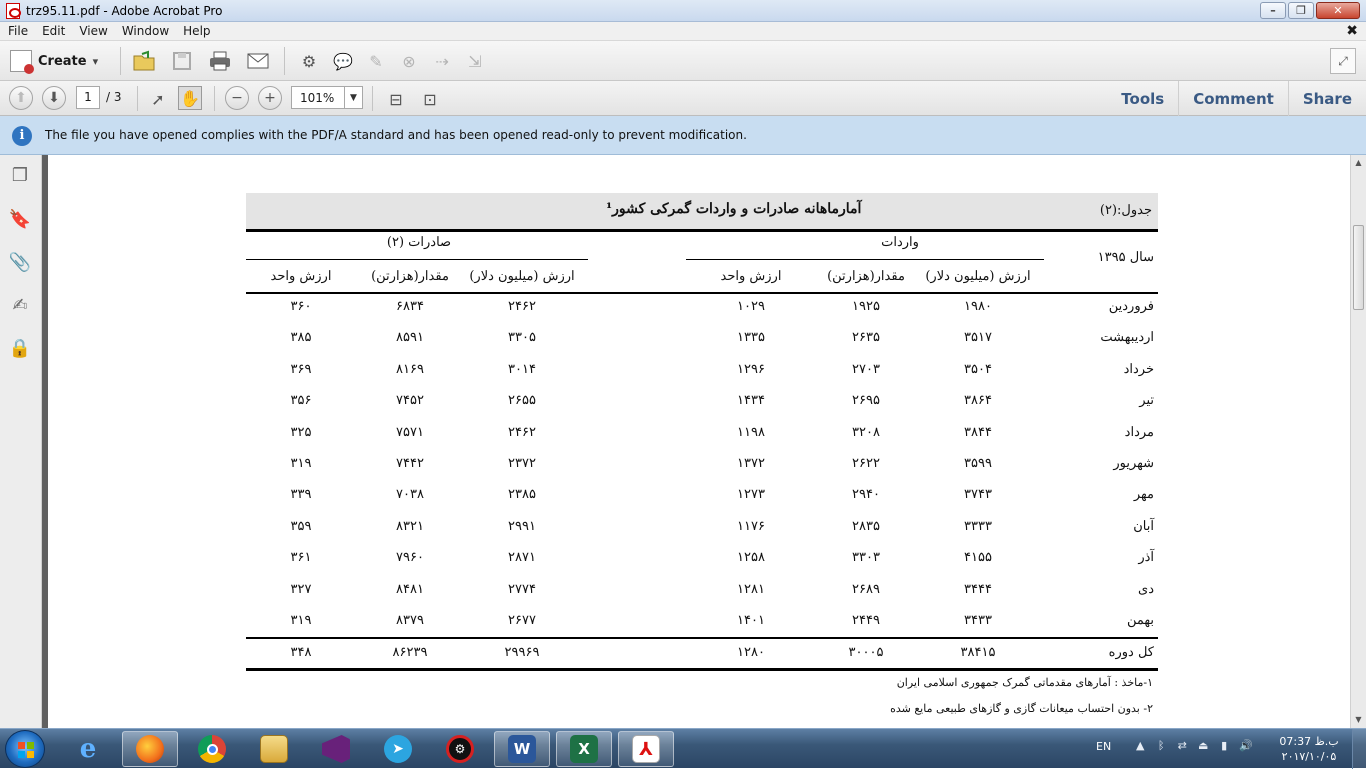 This screenshot has width=1366, height=769. What do you see at coordinates (88, 97) in the screenshot?
I see `page-number-input: 1` at bounding box center [88, 97].